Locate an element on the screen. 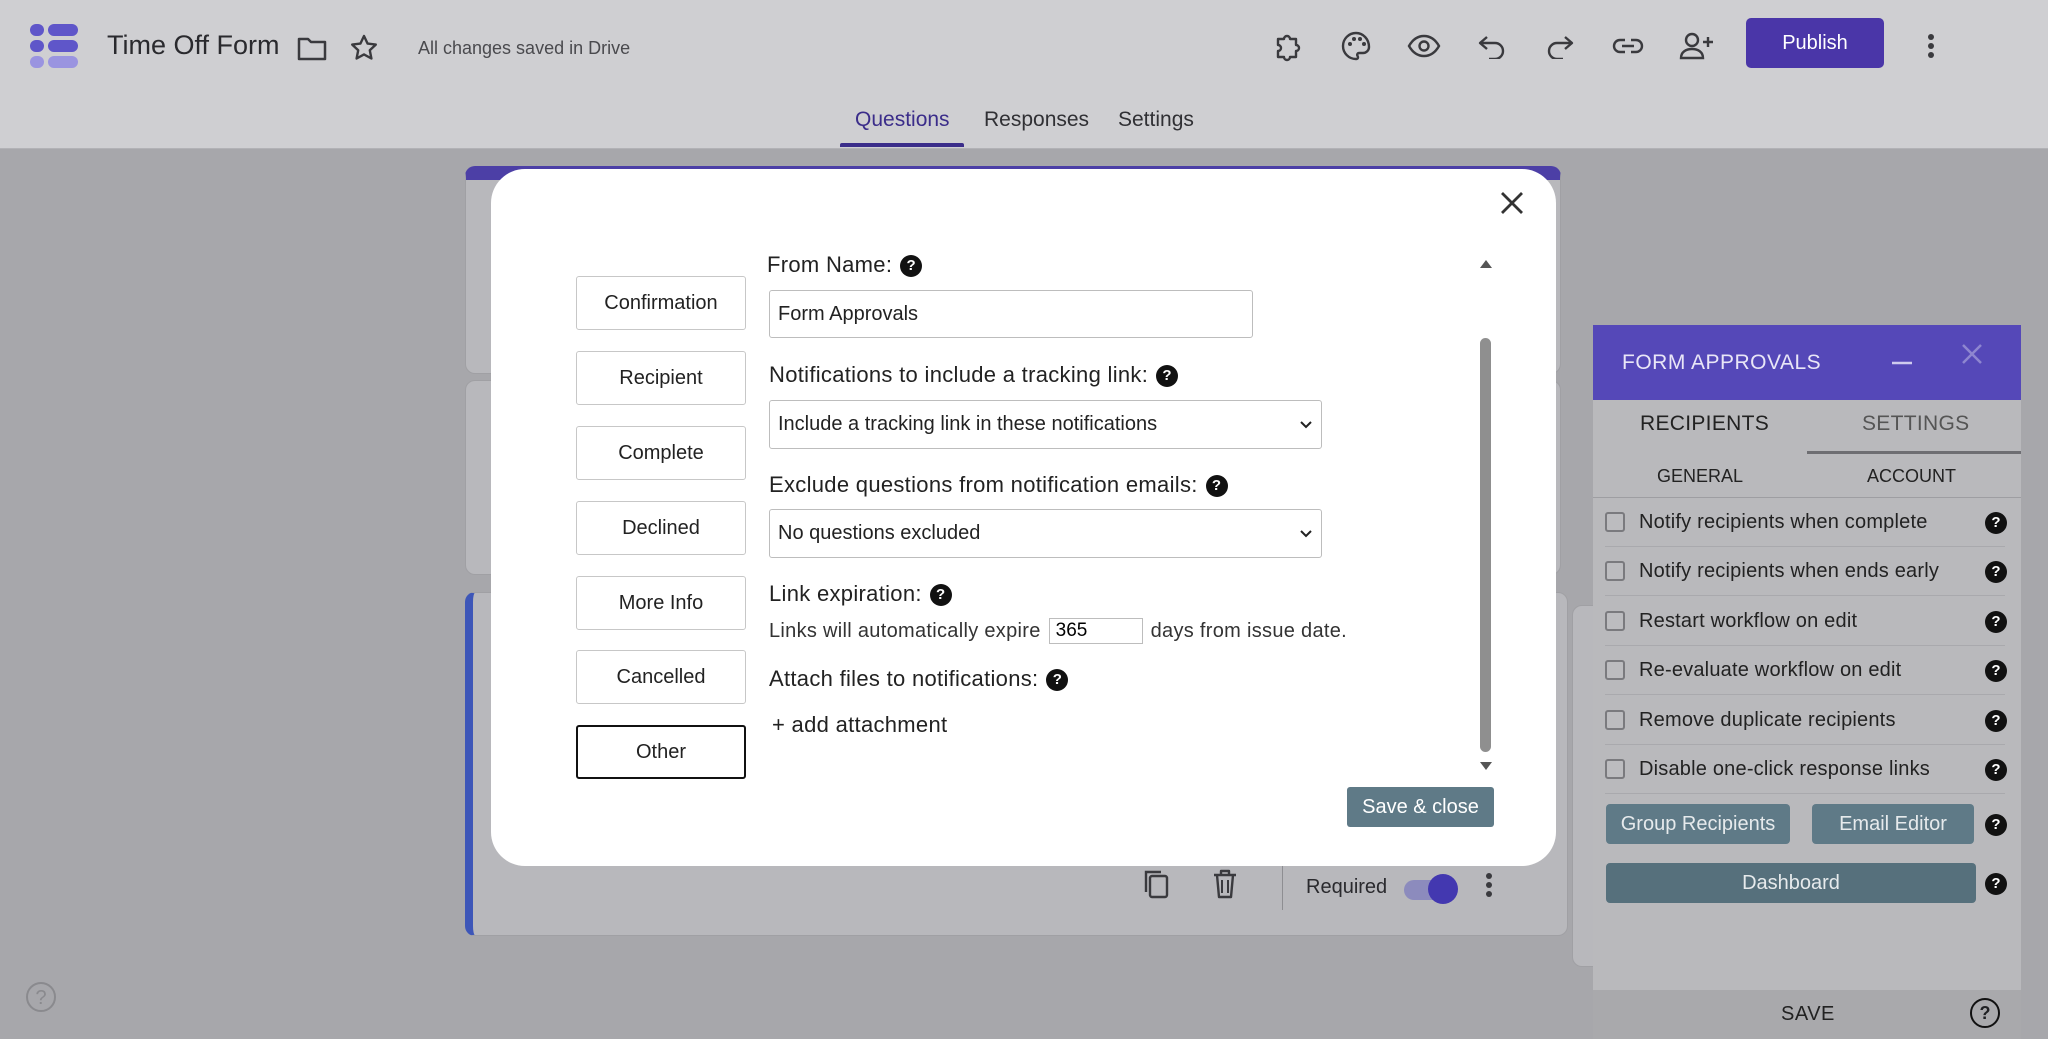 The width and height of the screenshot is (2048, 1039). folder-icon is located at coordinates (312, 48).